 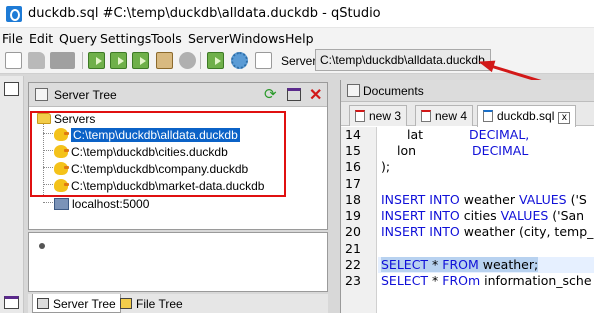 I want to click on tab-duckdb-sql: duckdb.sql x, so click(x=527, y=116).